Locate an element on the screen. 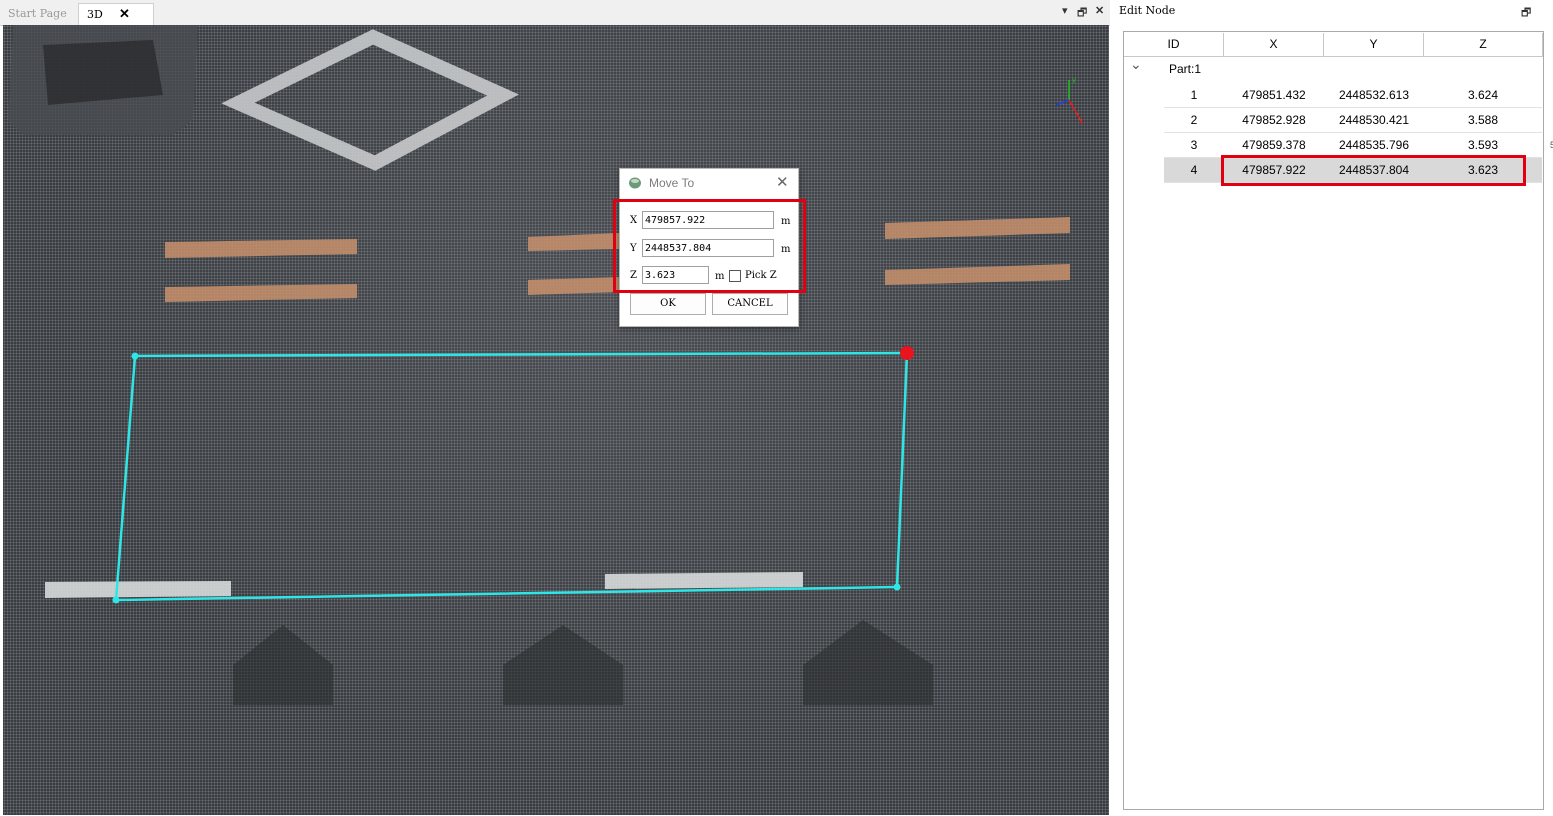  cell-x: 479852.928 is located at coordinates (1274, 120).